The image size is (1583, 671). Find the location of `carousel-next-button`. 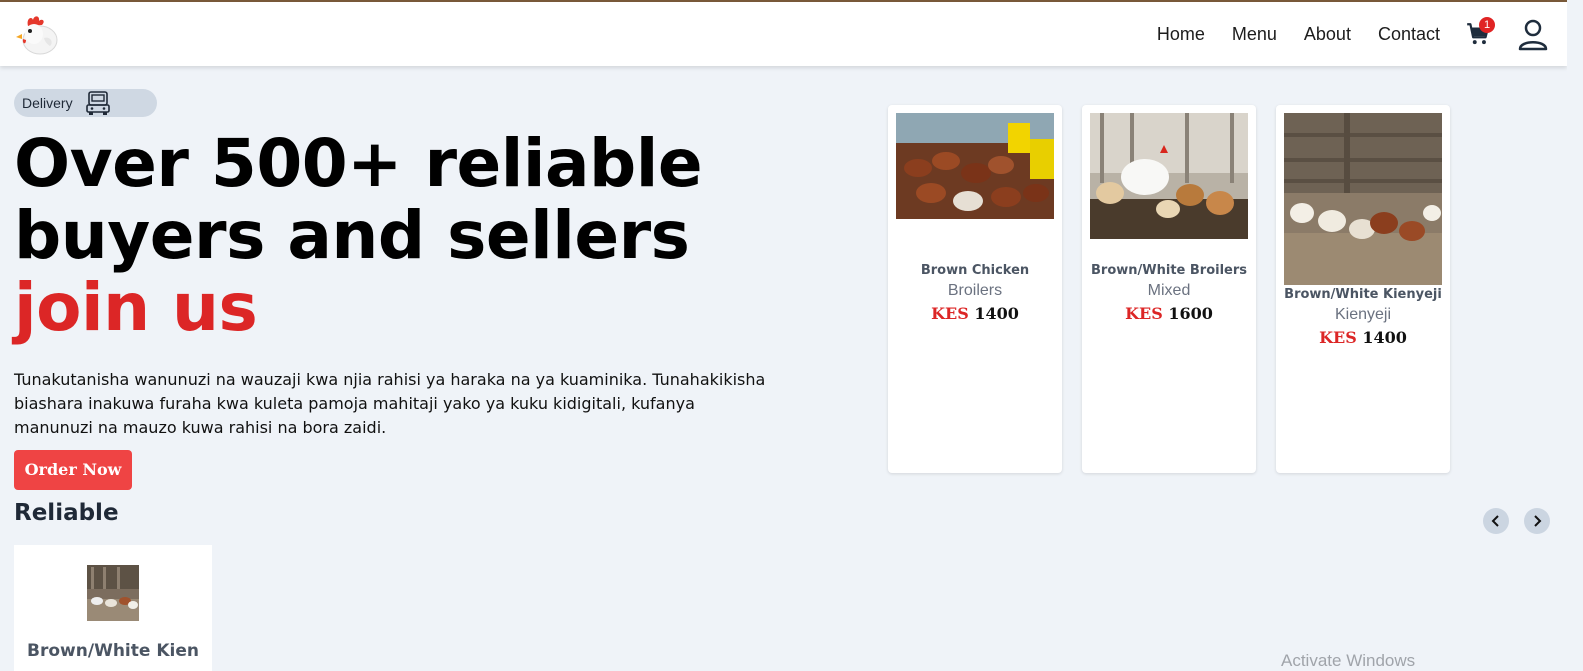

carousel-next-button is located at coordinates (1537, 521).